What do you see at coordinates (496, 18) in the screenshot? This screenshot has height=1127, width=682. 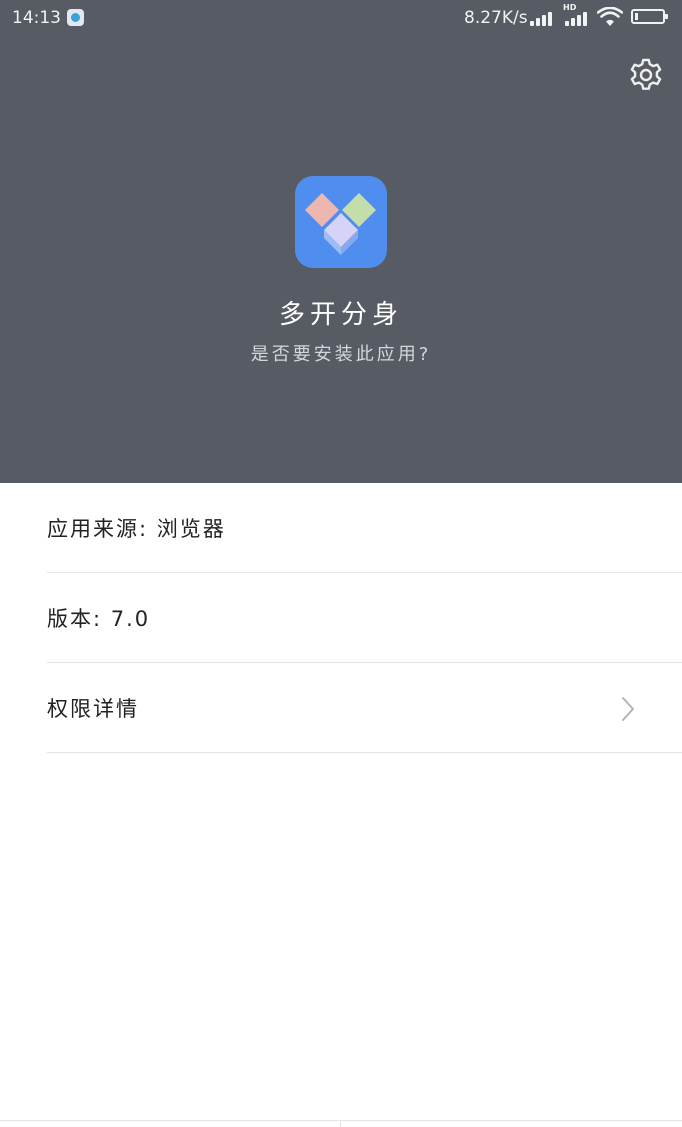 I see `network-speed: 8.27K/s` at bounding box center [496, 18].